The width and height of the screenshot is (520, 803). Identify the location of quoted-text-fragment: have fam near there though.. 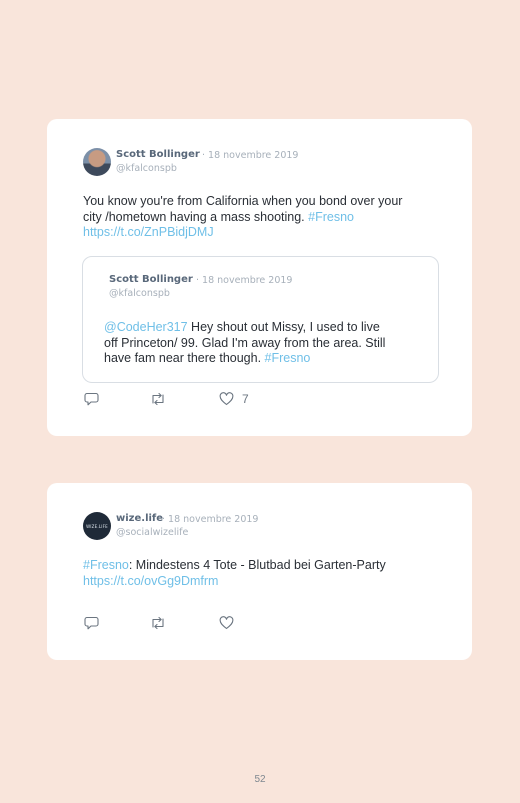
(184, 358).